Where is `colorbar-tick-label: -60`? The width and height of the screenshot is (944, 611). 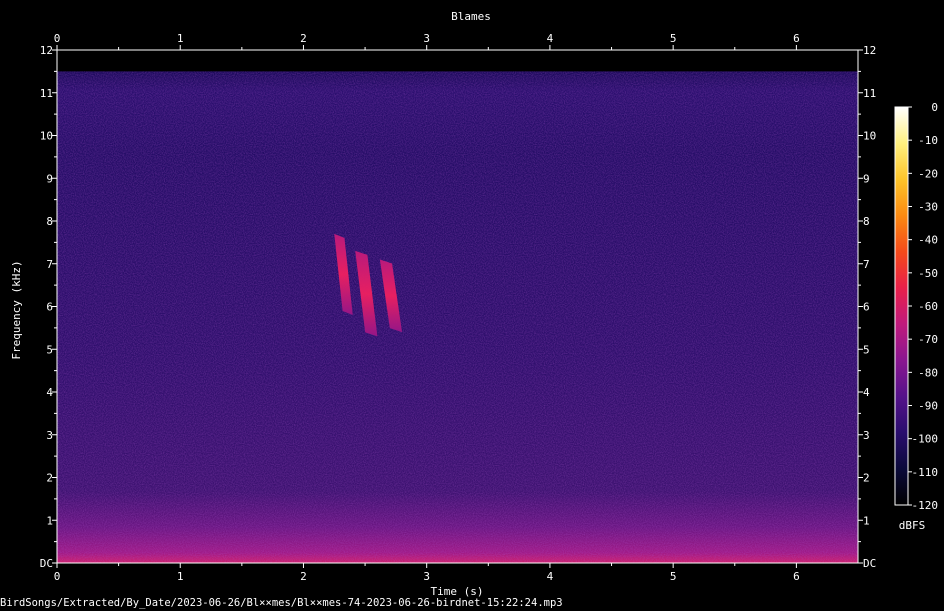
colorbar-tick-label: -60 is located at coordinates (928, 306).